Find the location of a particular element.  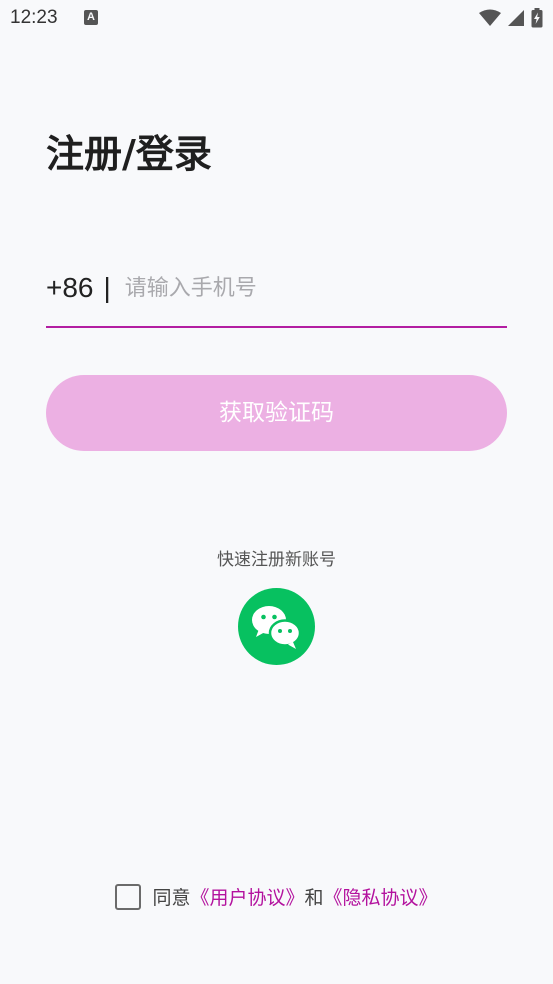

phone-number-input is located at coordinates (315, 288).